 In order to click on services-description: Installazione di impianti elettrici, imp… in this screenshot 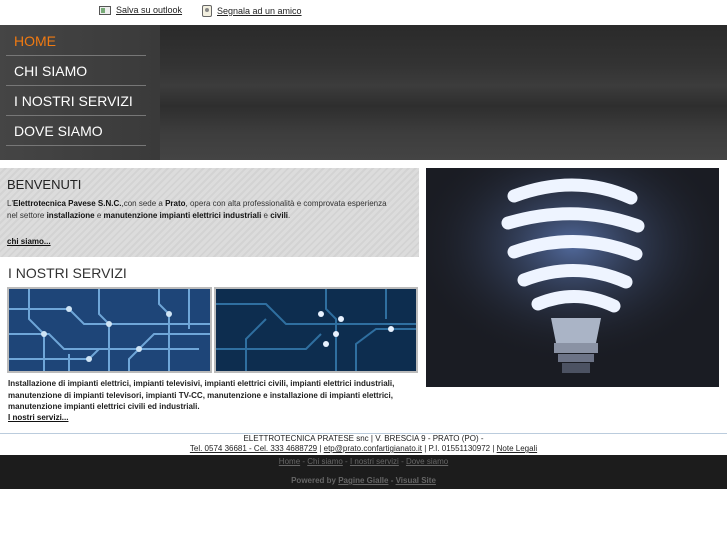, I will do `click(201, 395)`.